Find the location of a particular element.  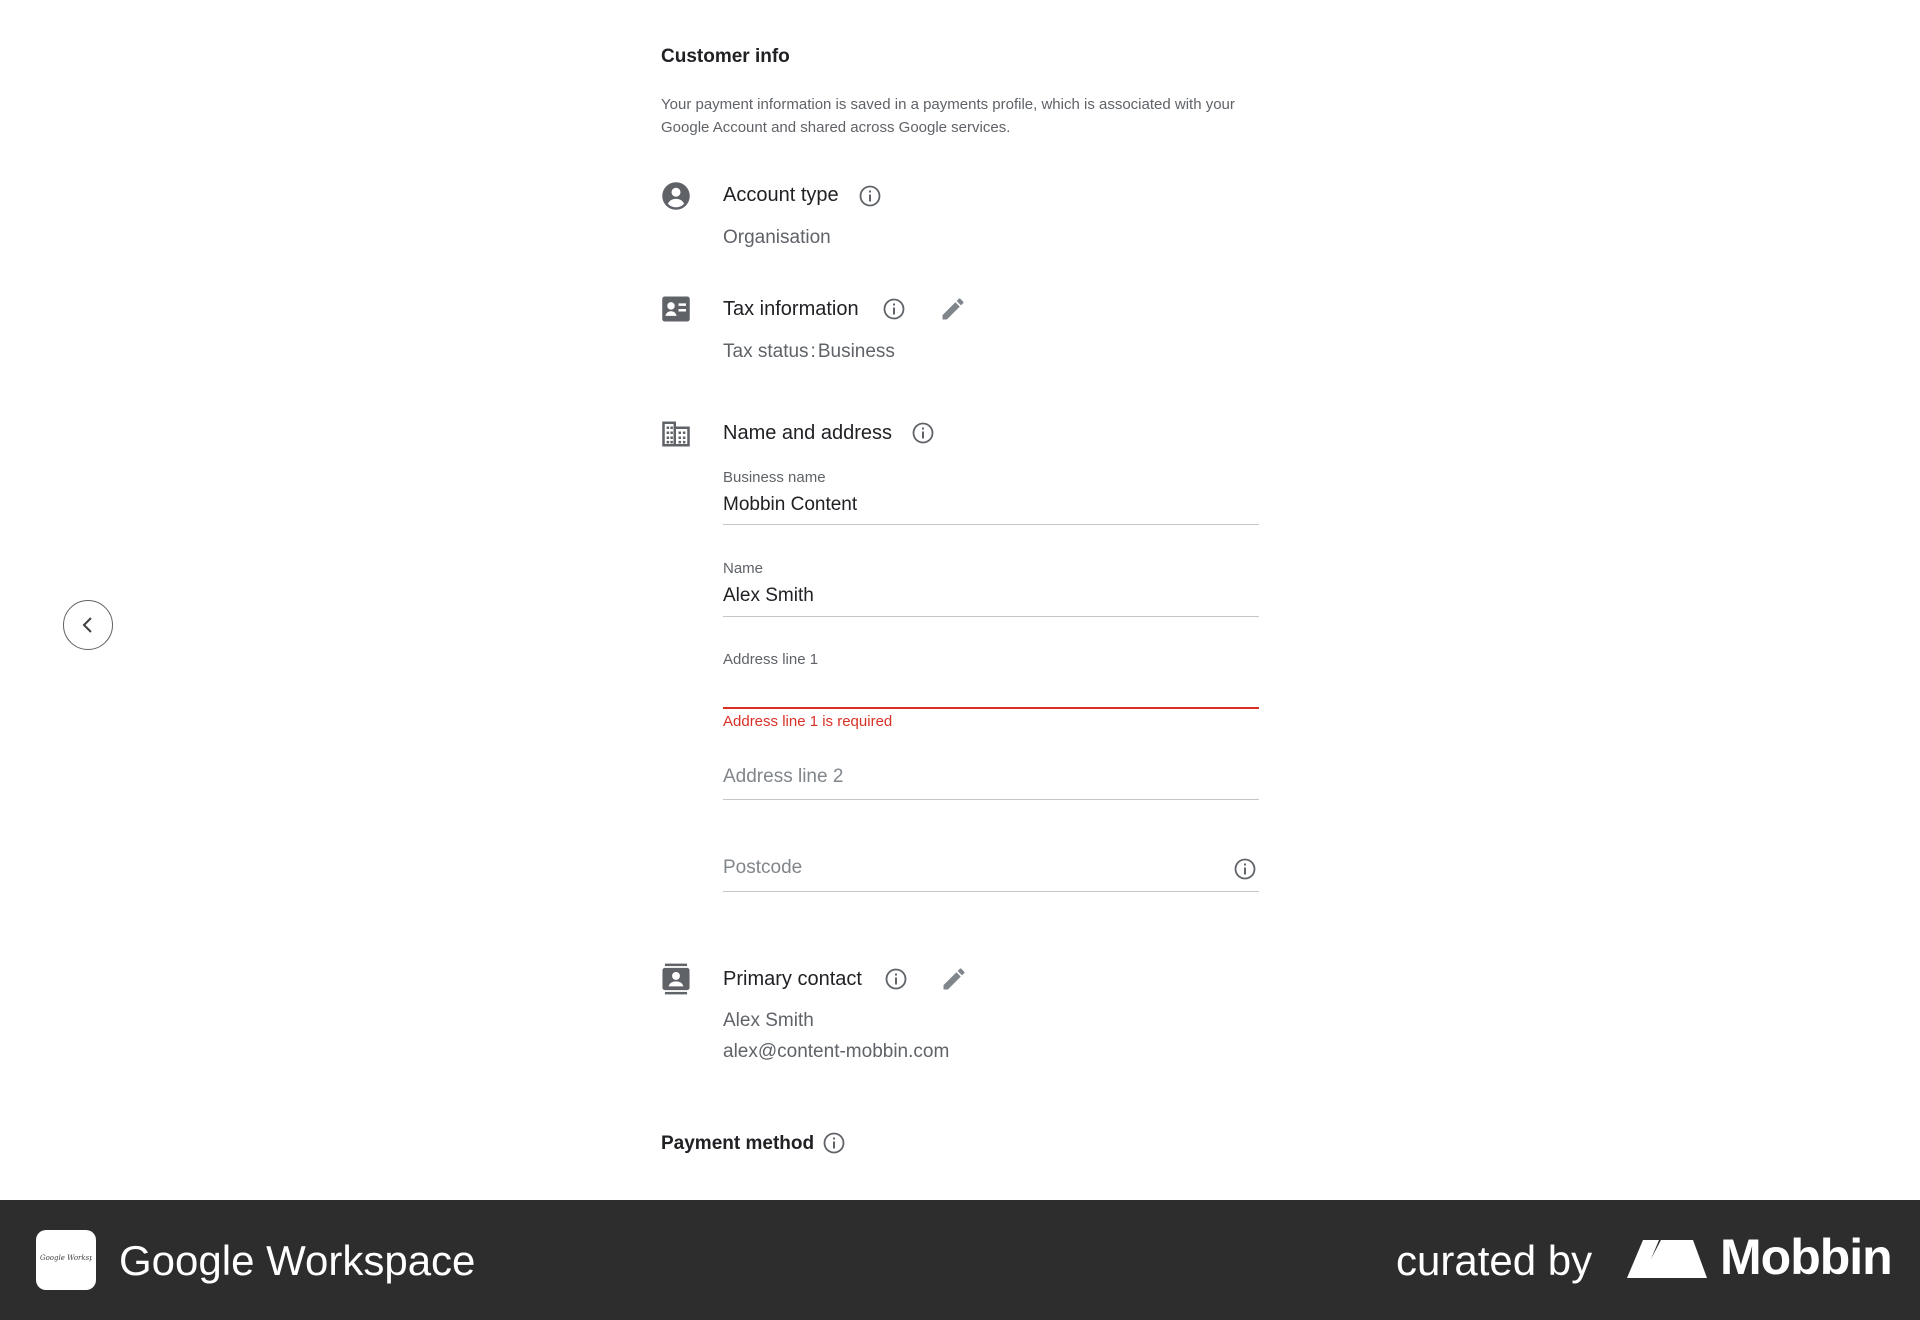

tax-status: Tax status: Business is located at coordinates (809, 352).